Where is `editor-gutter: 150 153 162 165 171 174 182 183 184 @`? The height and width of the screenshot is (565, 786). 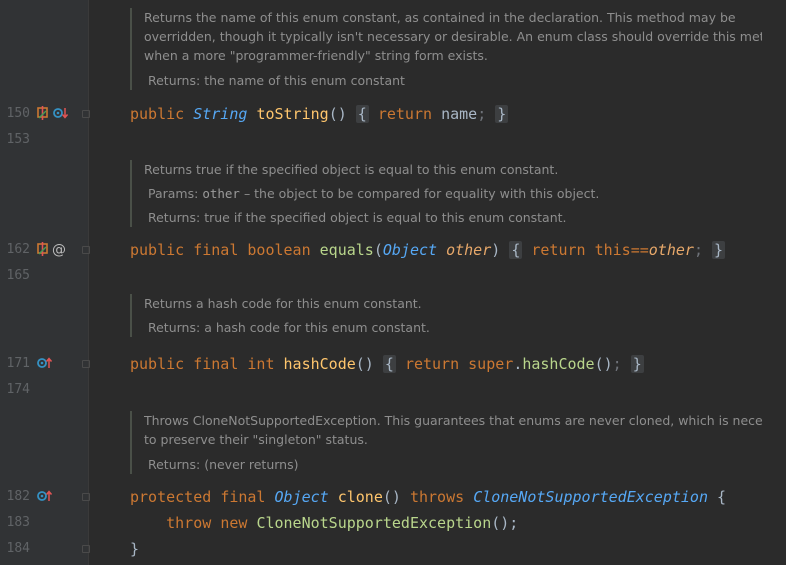 editor-gutter: 150 153 162 165 171 174 182 183 184 @ is located at coordinates (45, 282).